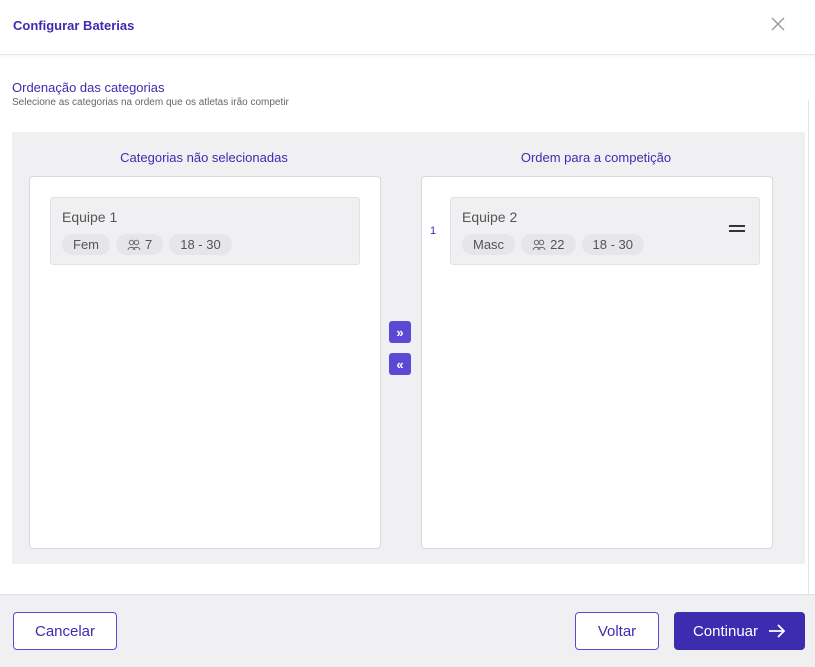 This screenshot has width=815, height=667. Describe the element at coordinates (149, 244) in the screenshot. I see `athlete-count: 7` at that location.